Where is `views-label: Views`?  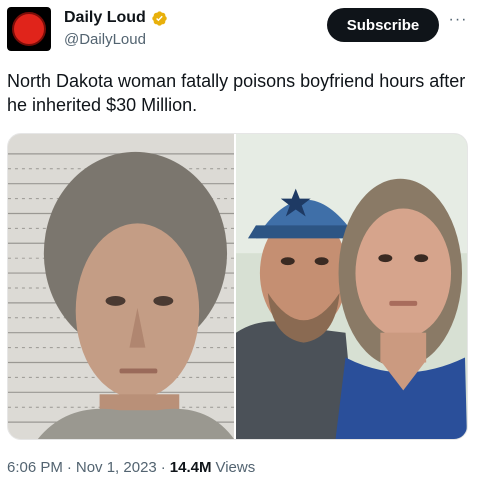 views-label: Views is located at coordinates (235, 467).